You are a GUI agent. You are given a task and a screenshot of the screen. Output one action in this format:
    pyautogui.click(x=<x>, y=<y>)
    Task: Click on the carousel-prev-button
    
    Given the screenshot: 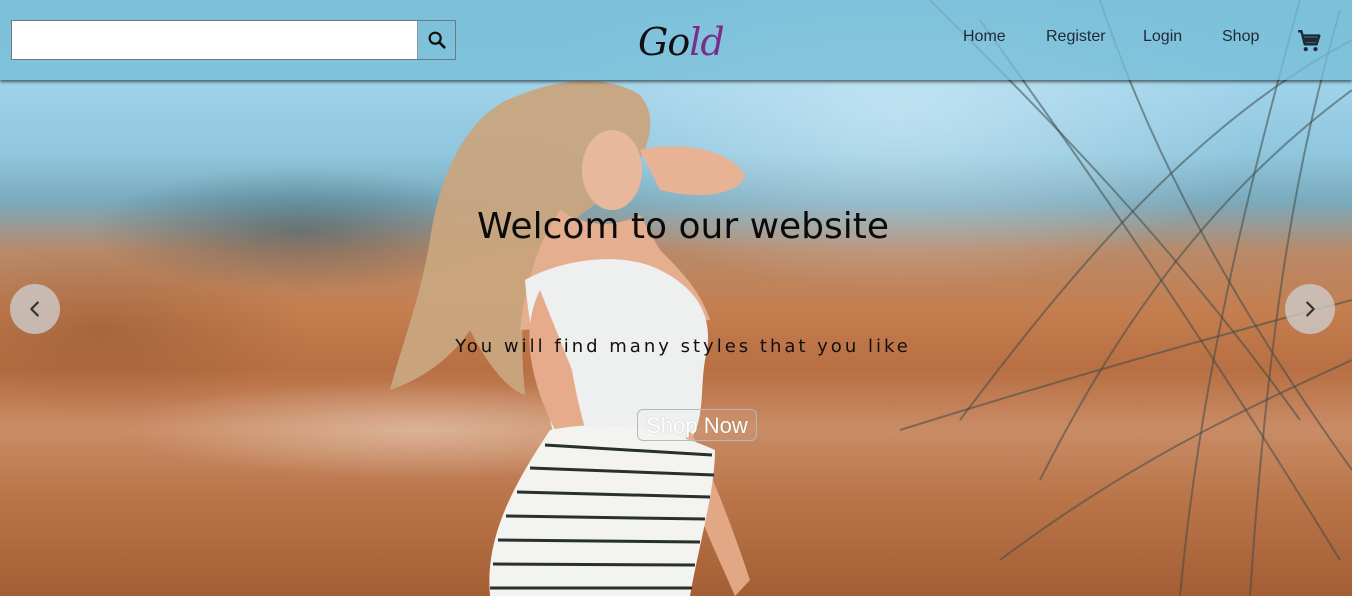 What is the action you would take?
    pyautogui.click(x=35, y=309)
    